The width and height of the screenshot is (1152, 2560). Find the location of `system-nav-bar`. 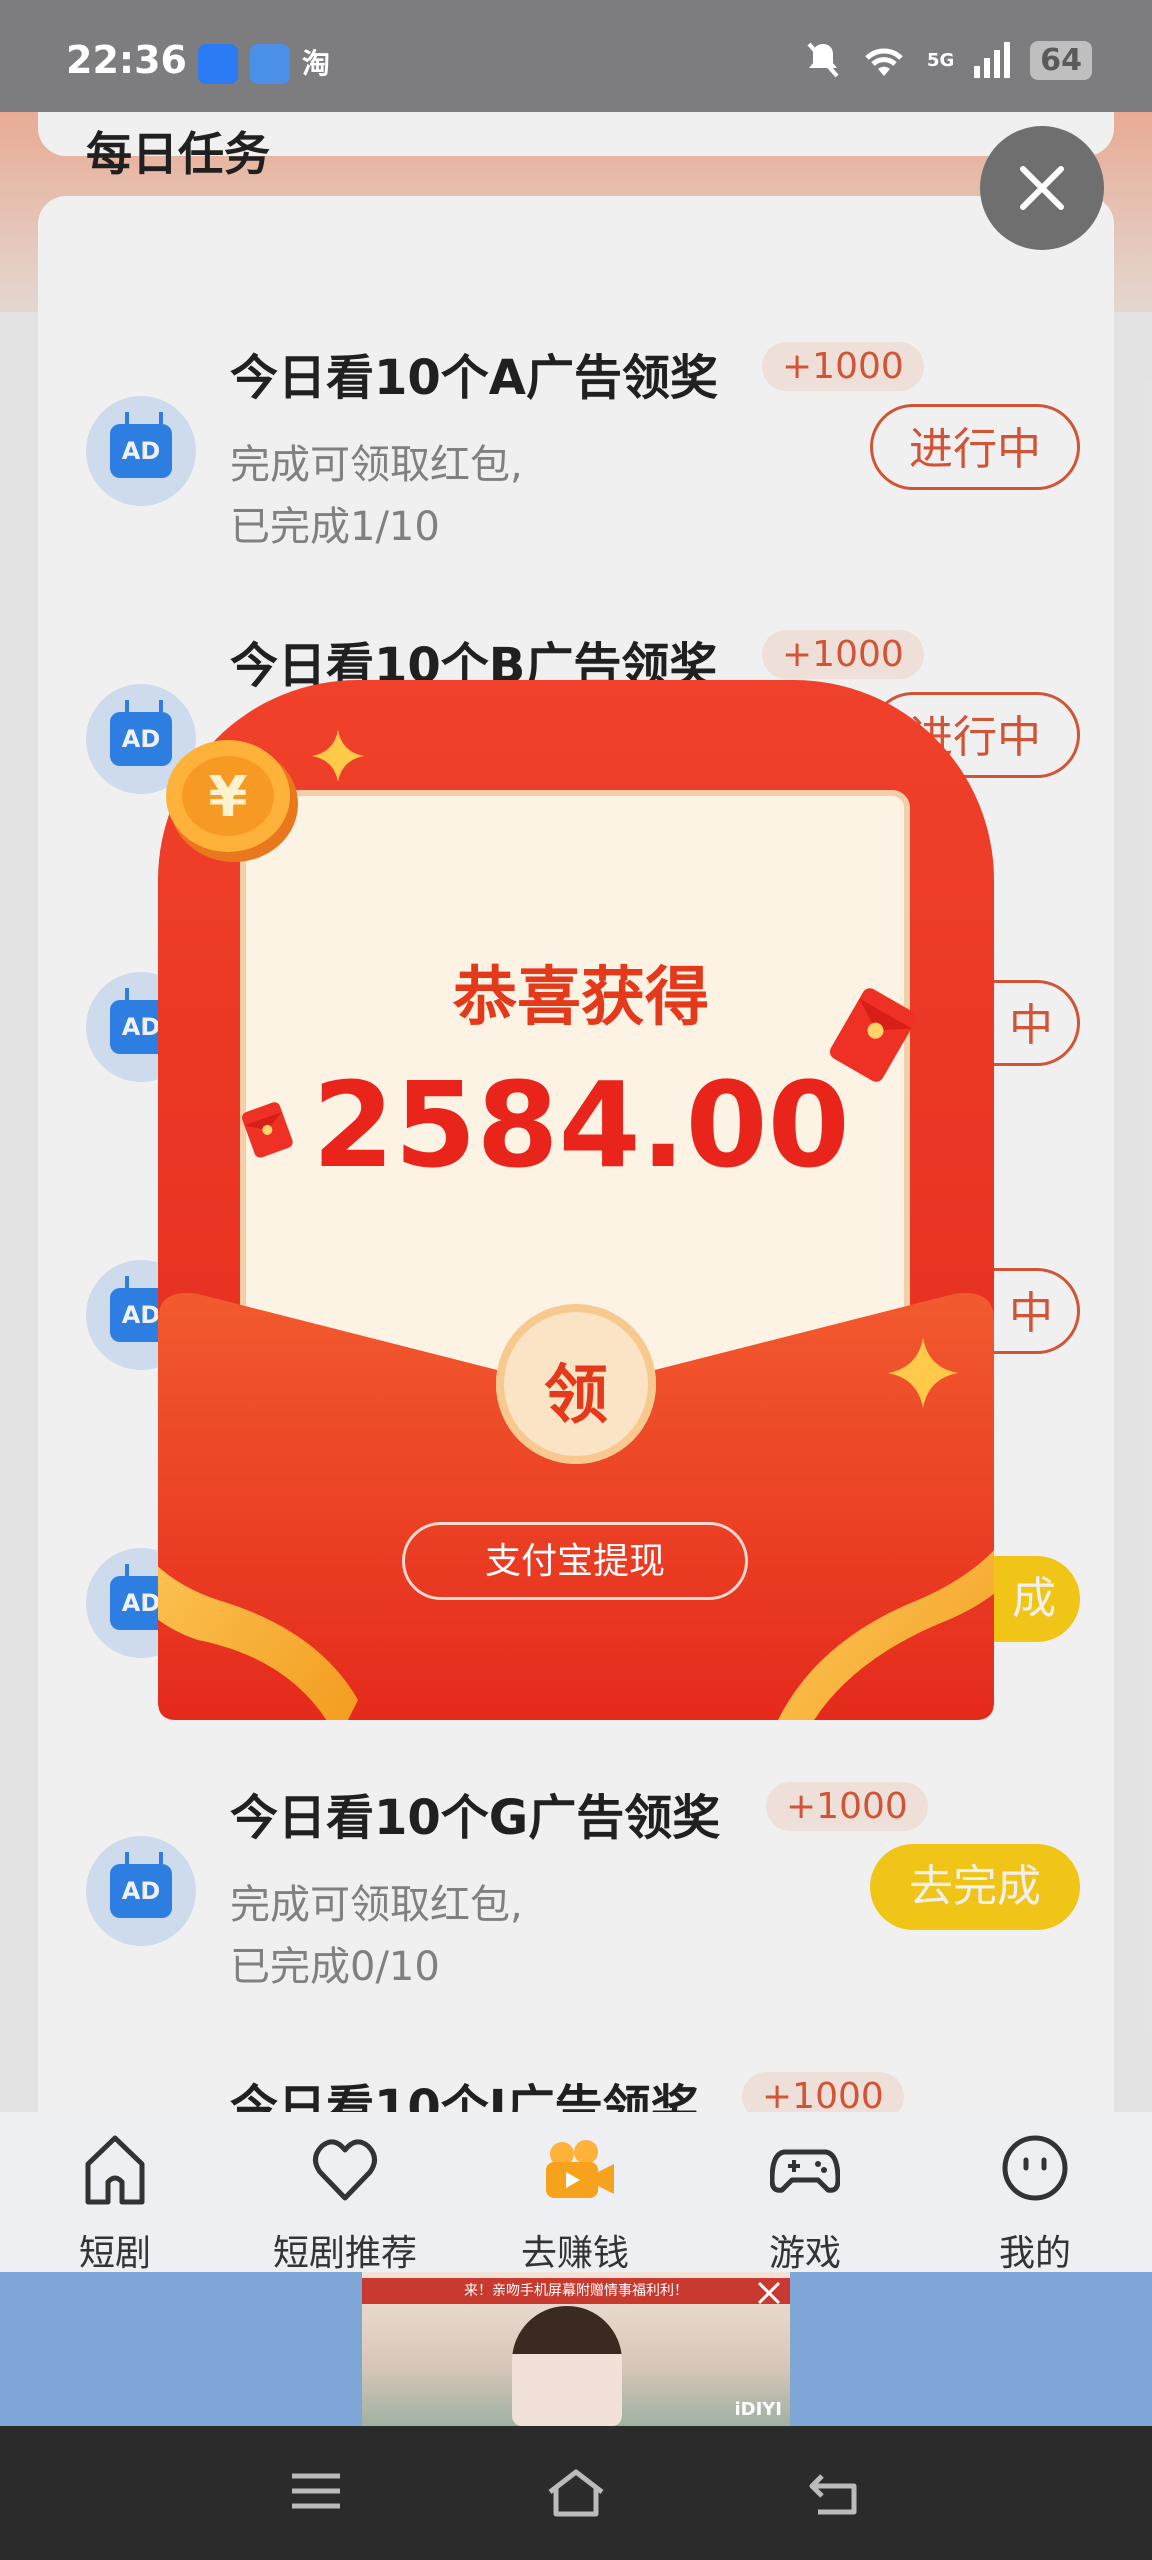

system-nav-bar is located at coordinates (576, 2493).